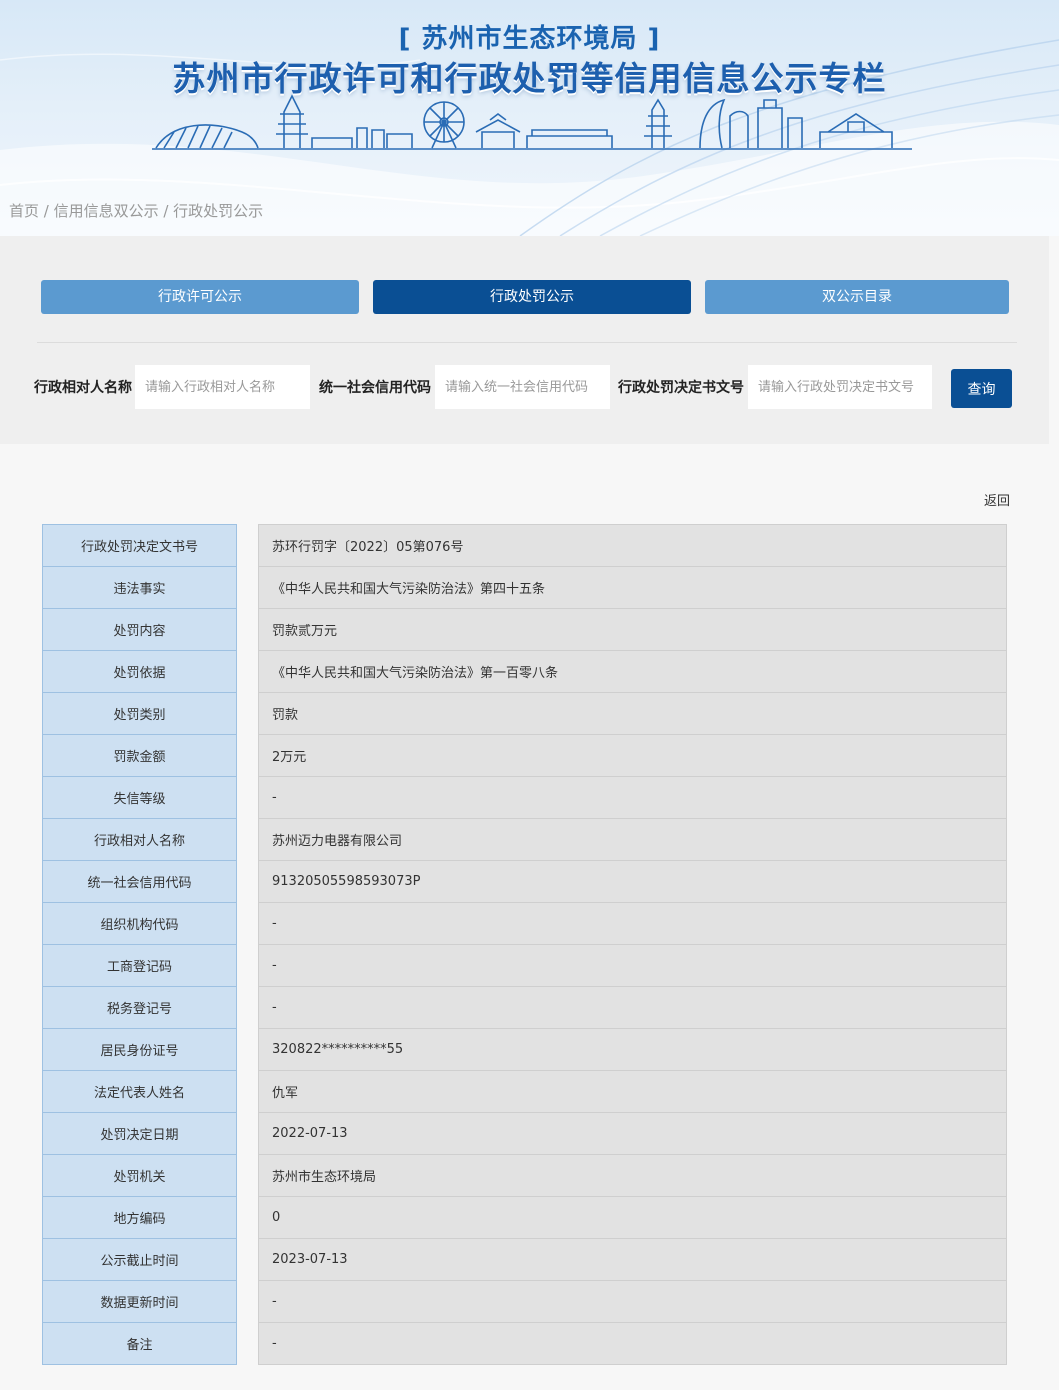 This screenshot has width=1059, height=1390. I want to click on field-label: 违法事实, so click(139, 587).